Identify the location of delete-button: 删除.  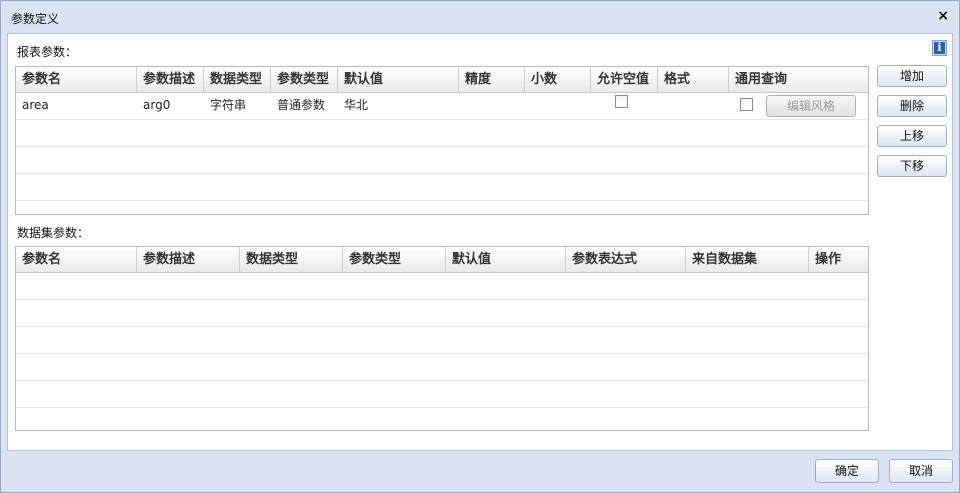
(912, 106).